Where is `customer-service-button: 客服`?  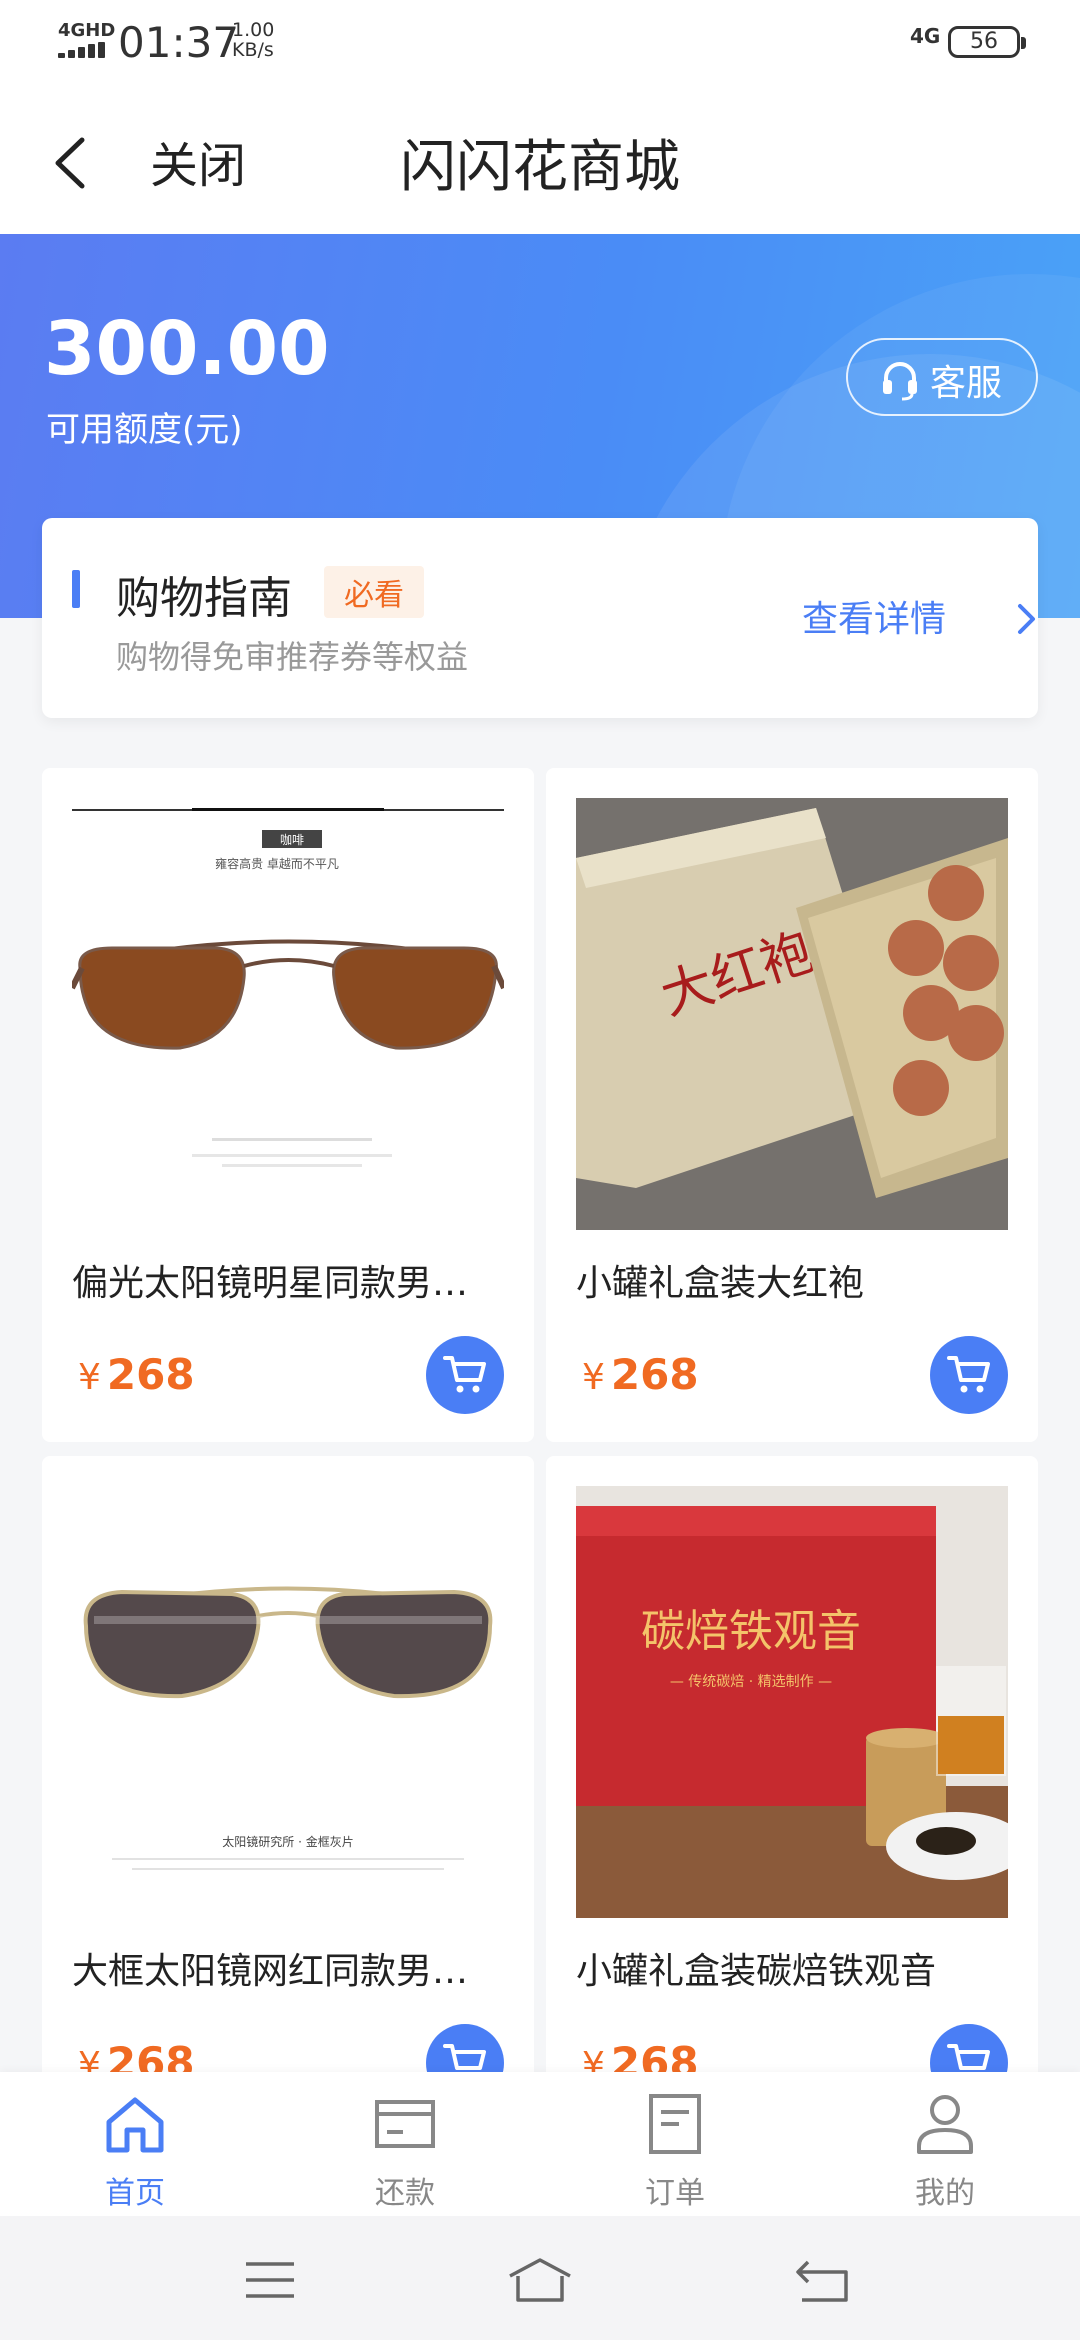 customer-service-button: 客服 is located at coordinates (942, 377).